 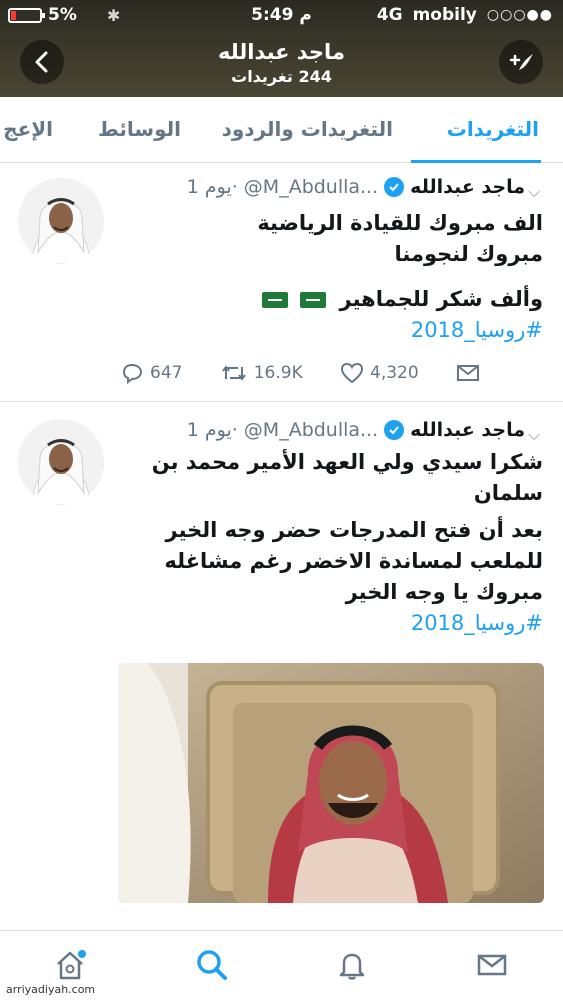 I want to click on envelope-icon, so click(x=467, y=373).